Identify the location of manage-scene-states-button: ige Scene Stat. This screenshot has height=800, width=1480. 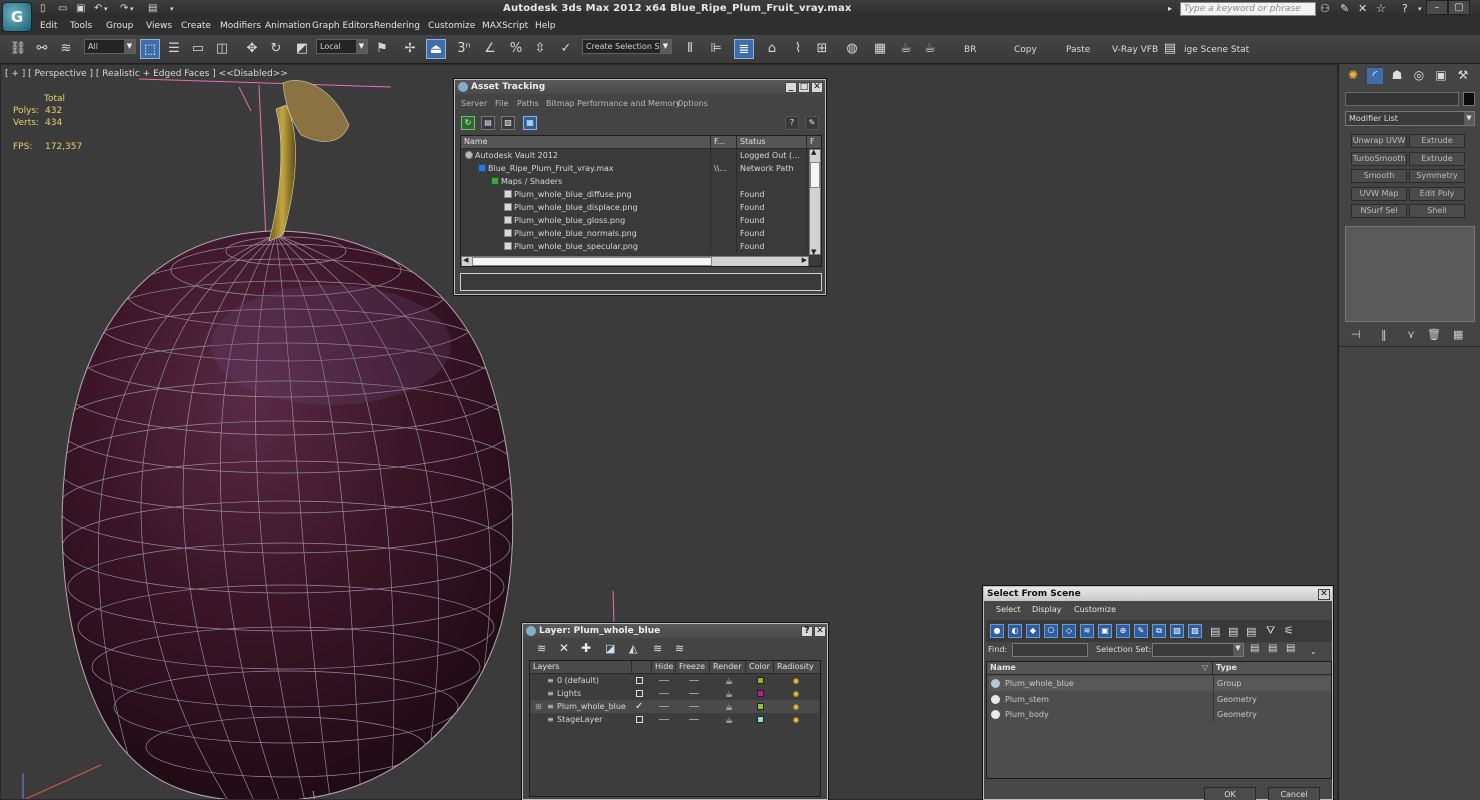
(1216, 50).